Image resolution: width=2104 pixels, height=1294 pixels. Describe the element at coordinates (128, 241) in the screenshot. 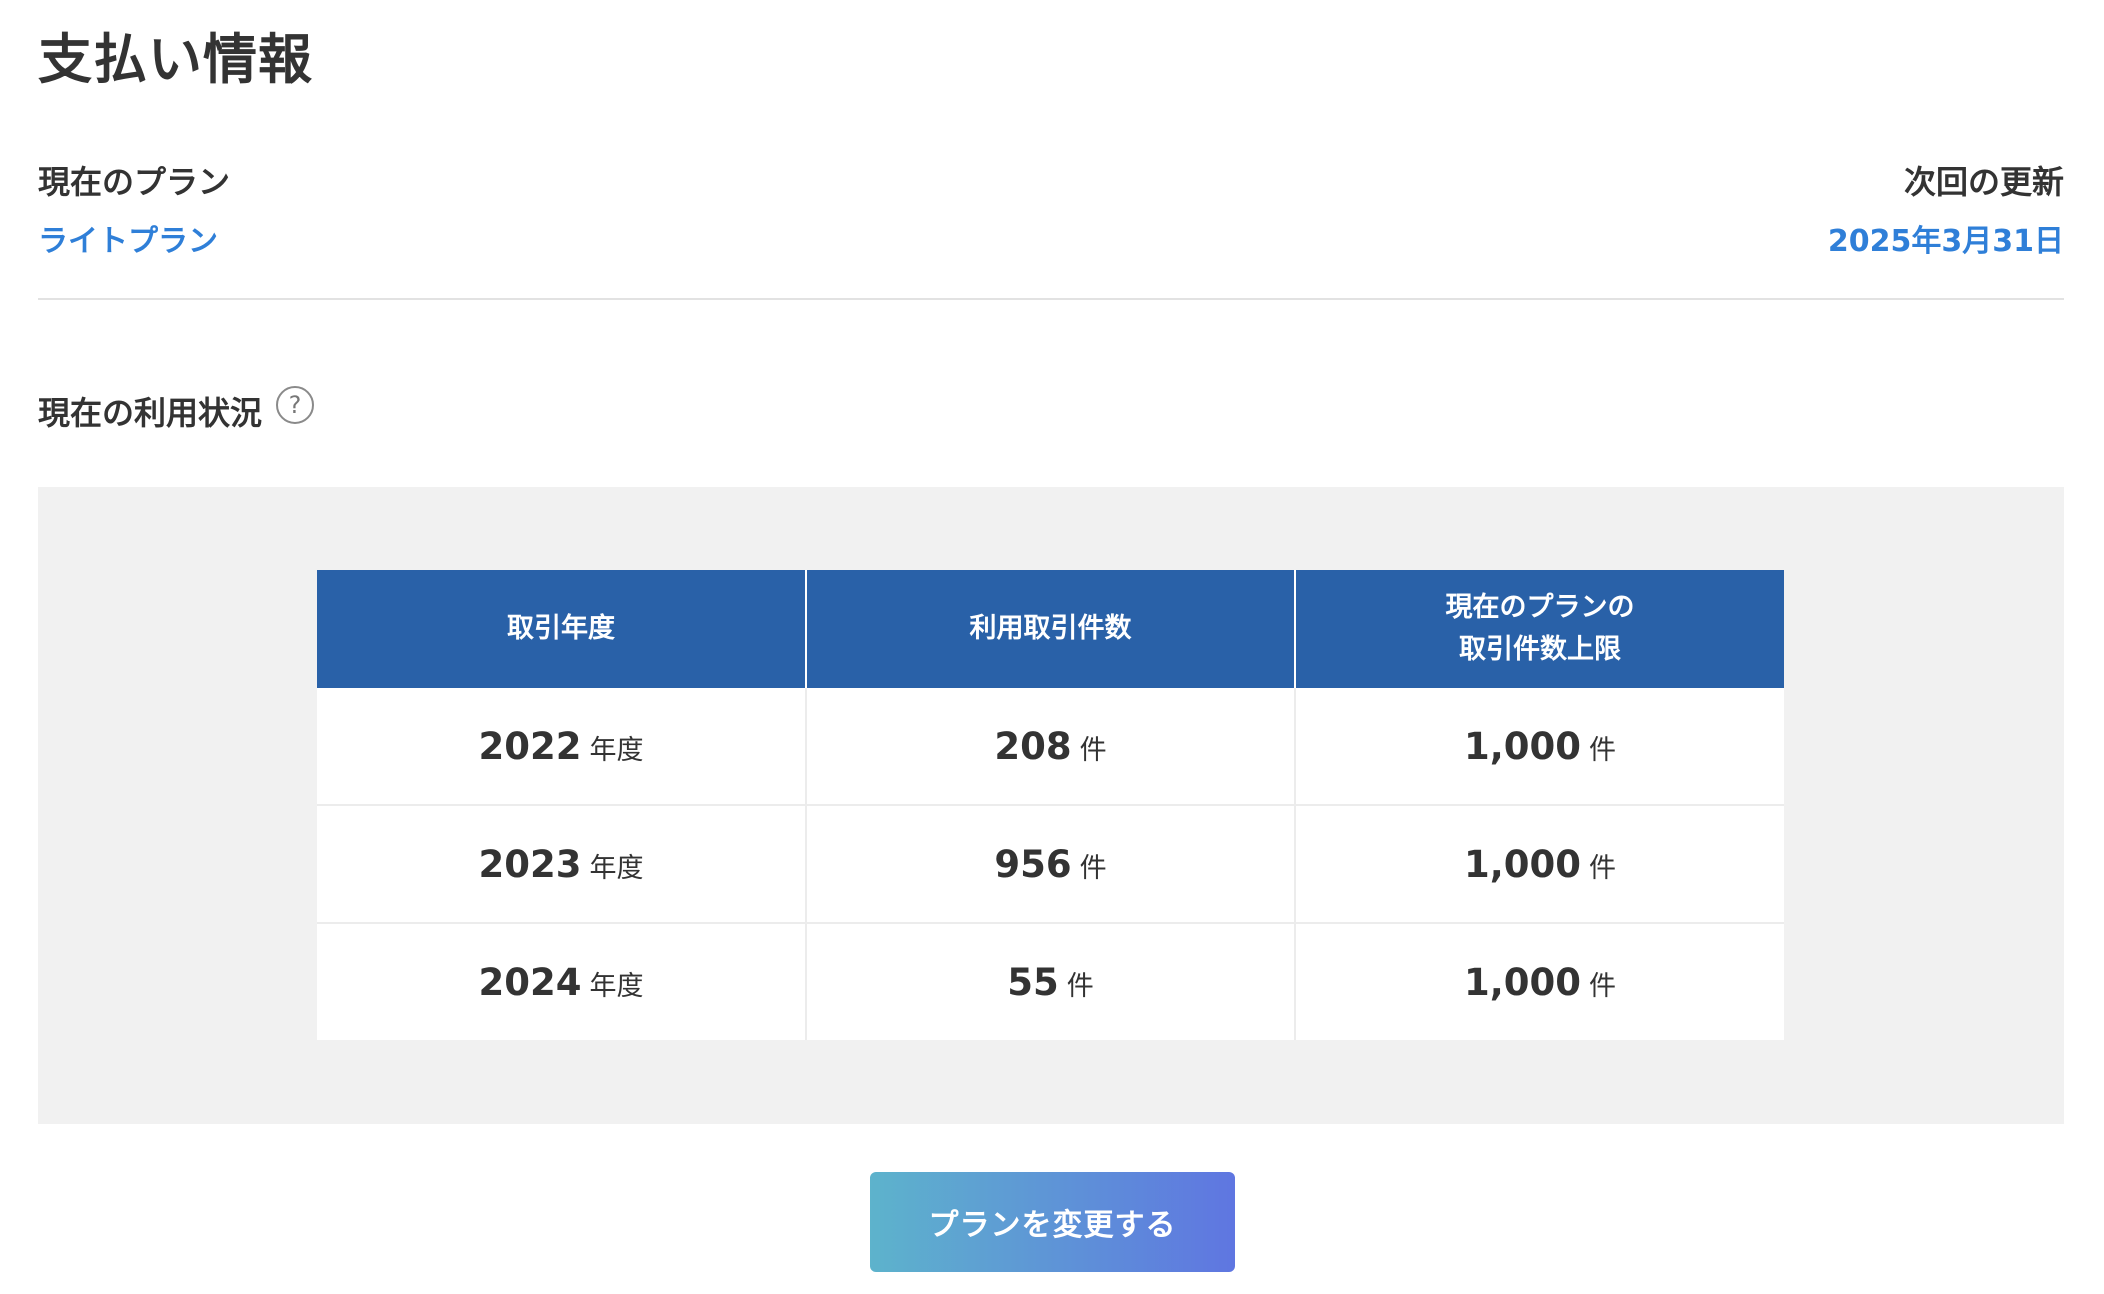

I see `current-plan-value: ライトプラン` at that location.